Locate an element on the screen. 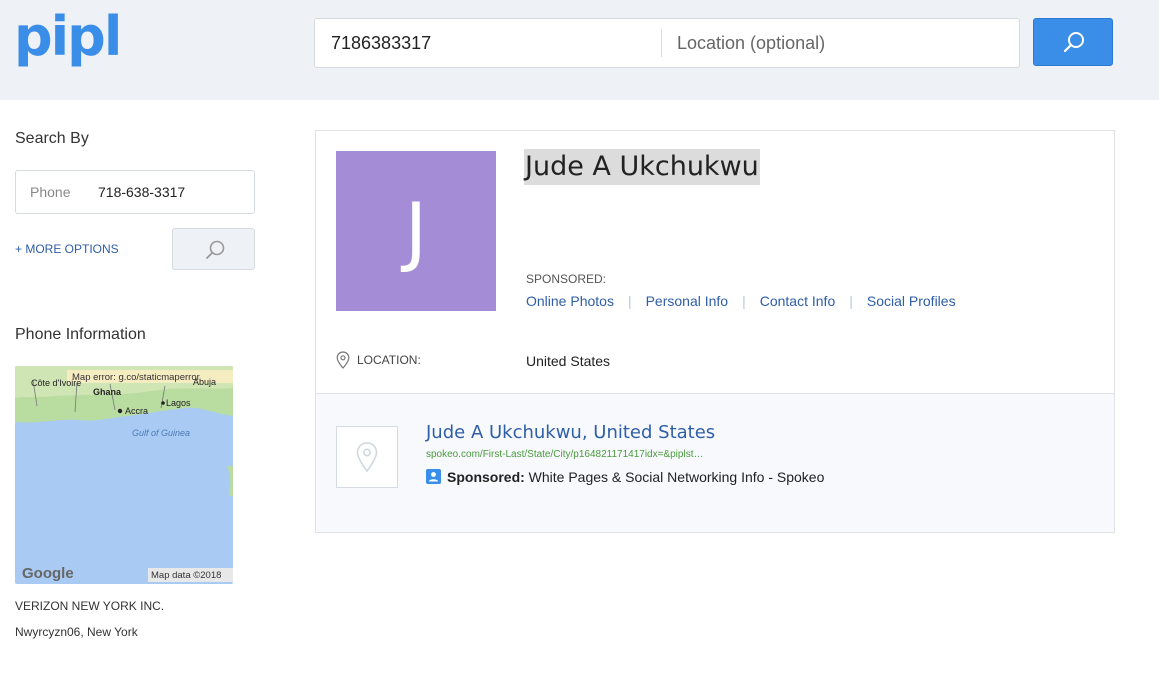 This screenshot has height=689, width=1159. search-button is located at coordinates (1073, 42).